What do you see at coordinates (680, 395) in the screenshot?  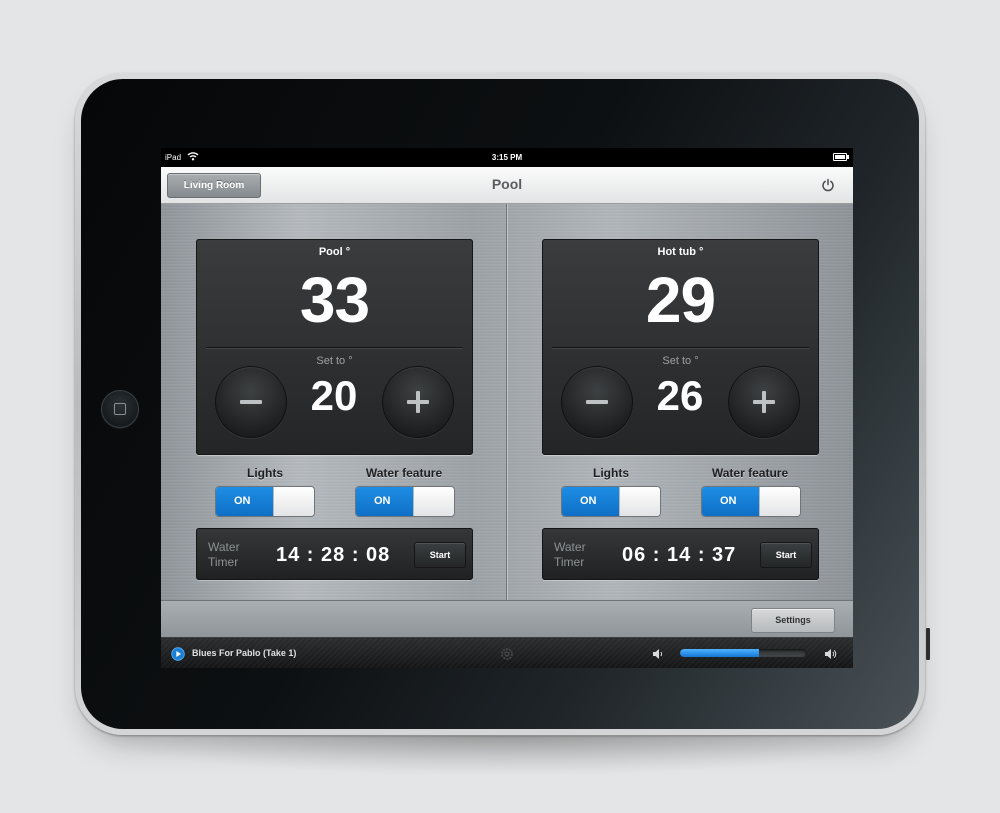 I see `set-temperature: 26` at bounding box center [680, 395].